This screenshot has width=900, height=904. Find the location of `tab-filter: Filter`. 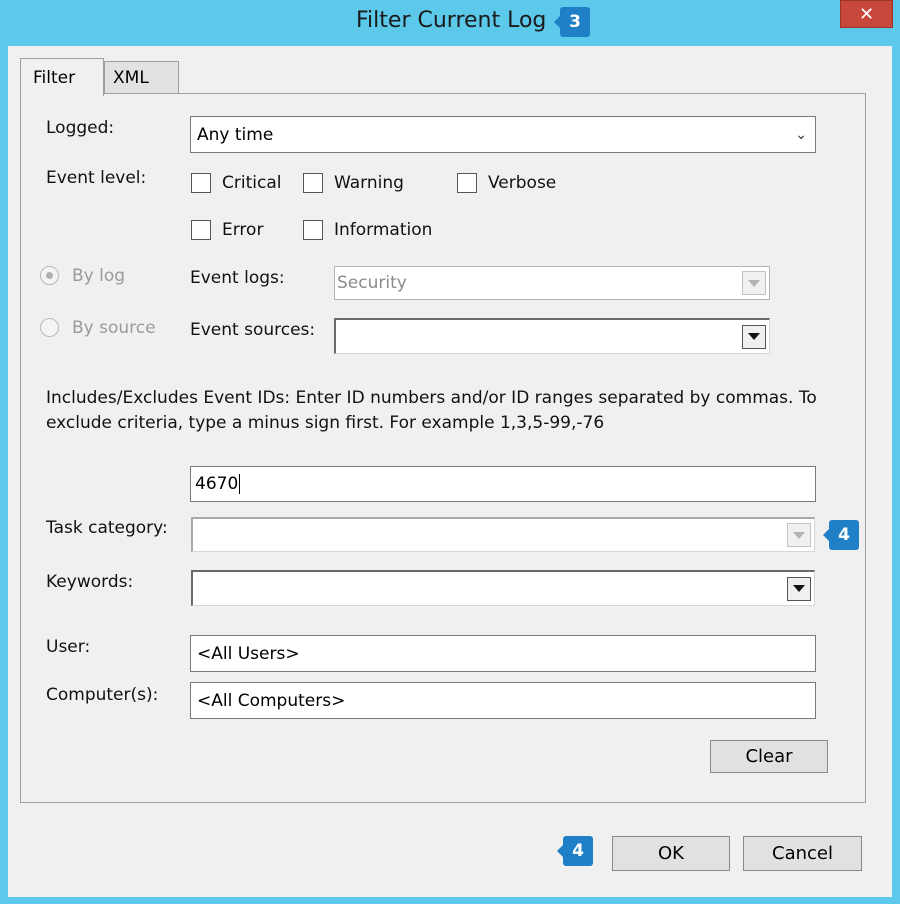

tab-filter: Filter is located at coordinates (62, 77).